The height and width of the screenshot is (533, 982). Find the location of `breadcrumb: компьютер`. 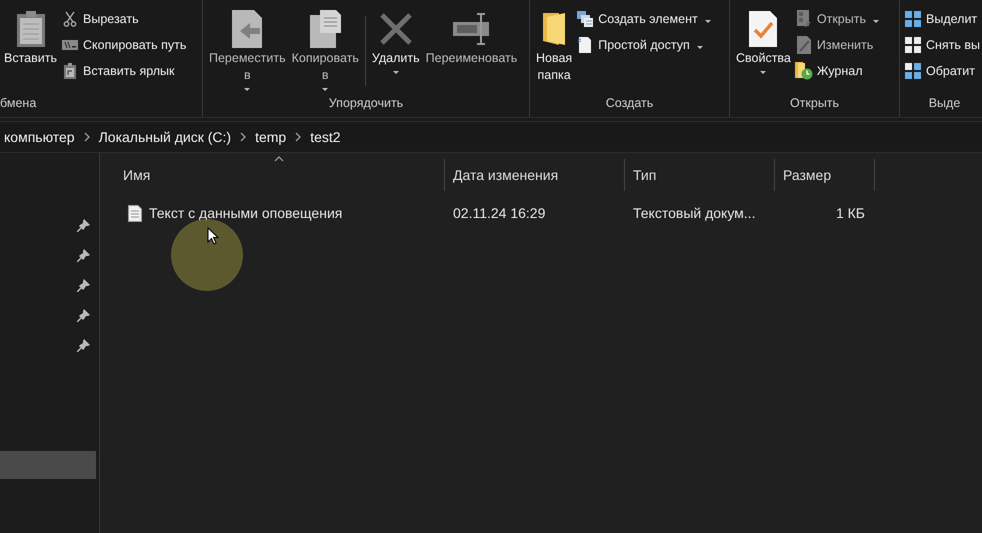

breadcrumb: компьютер is located at coordinates (39, 137).